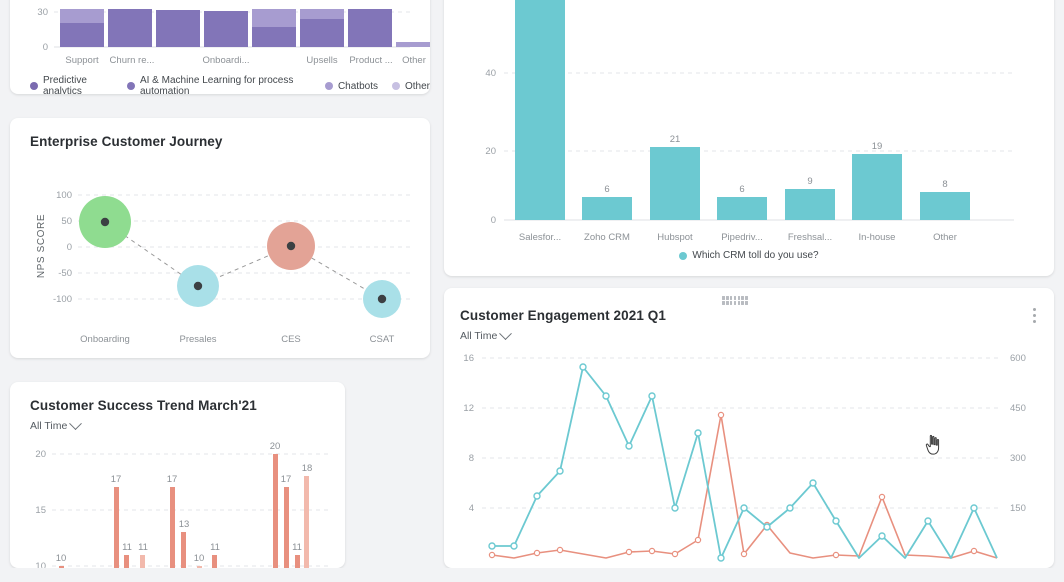 This screenshot has width=1064, height=582. What do you see at coordinates (945, 237) in the screenshot?
I see `crm-cat-6: Other` at bounding box center [945, 237].